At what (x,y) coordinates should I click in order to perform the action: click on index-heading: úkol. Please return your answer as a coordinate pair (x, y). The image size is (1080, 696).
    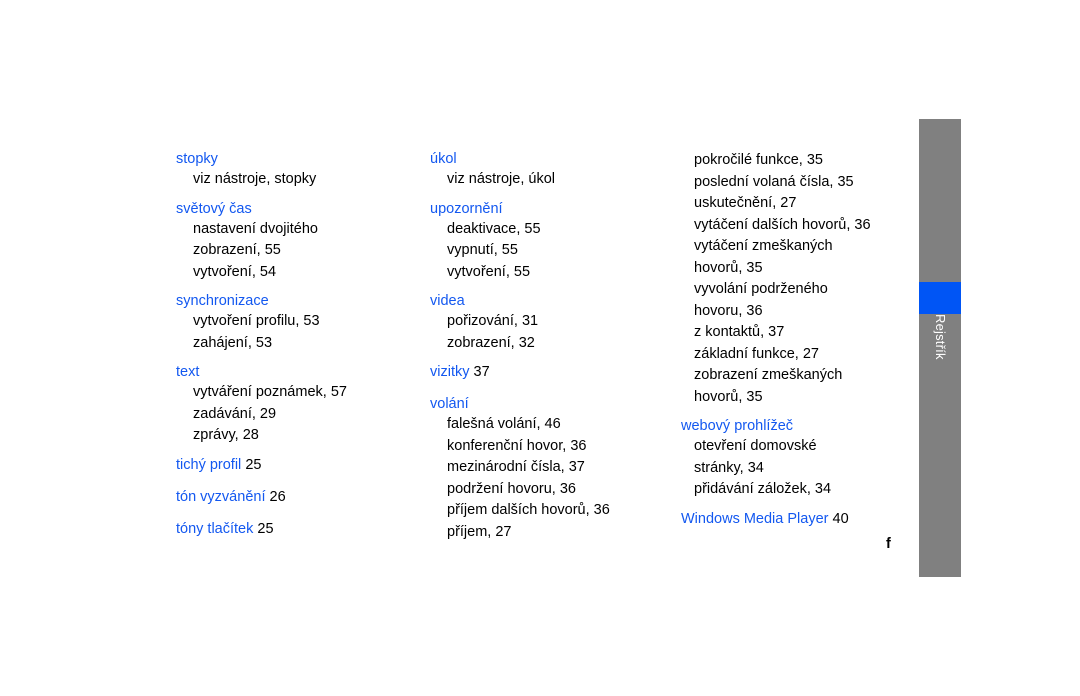
    Looking at the image, I should click on (555, 159).